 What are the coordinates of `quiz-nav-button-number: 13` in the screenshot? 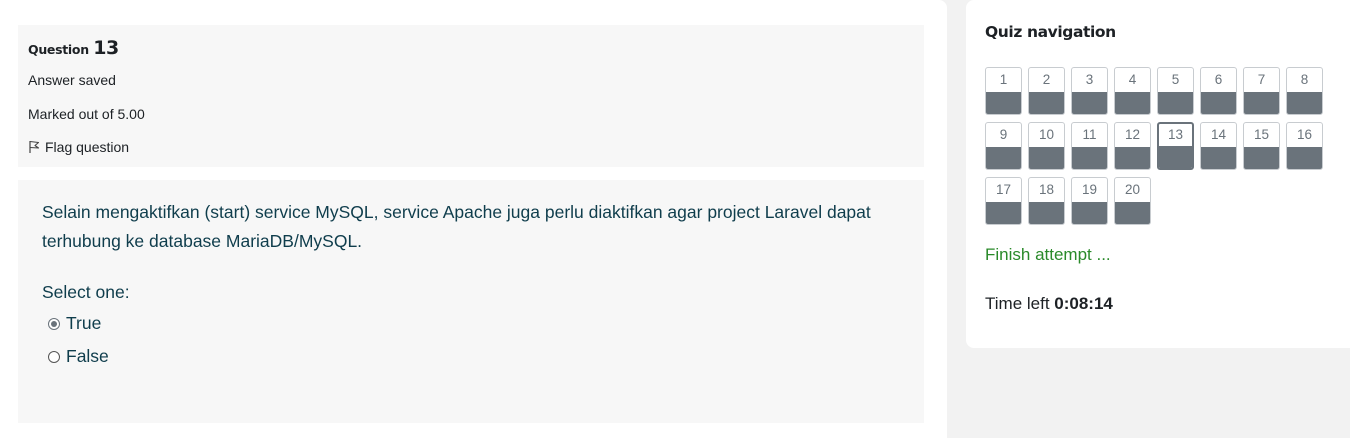 It's located at (1175, 134).